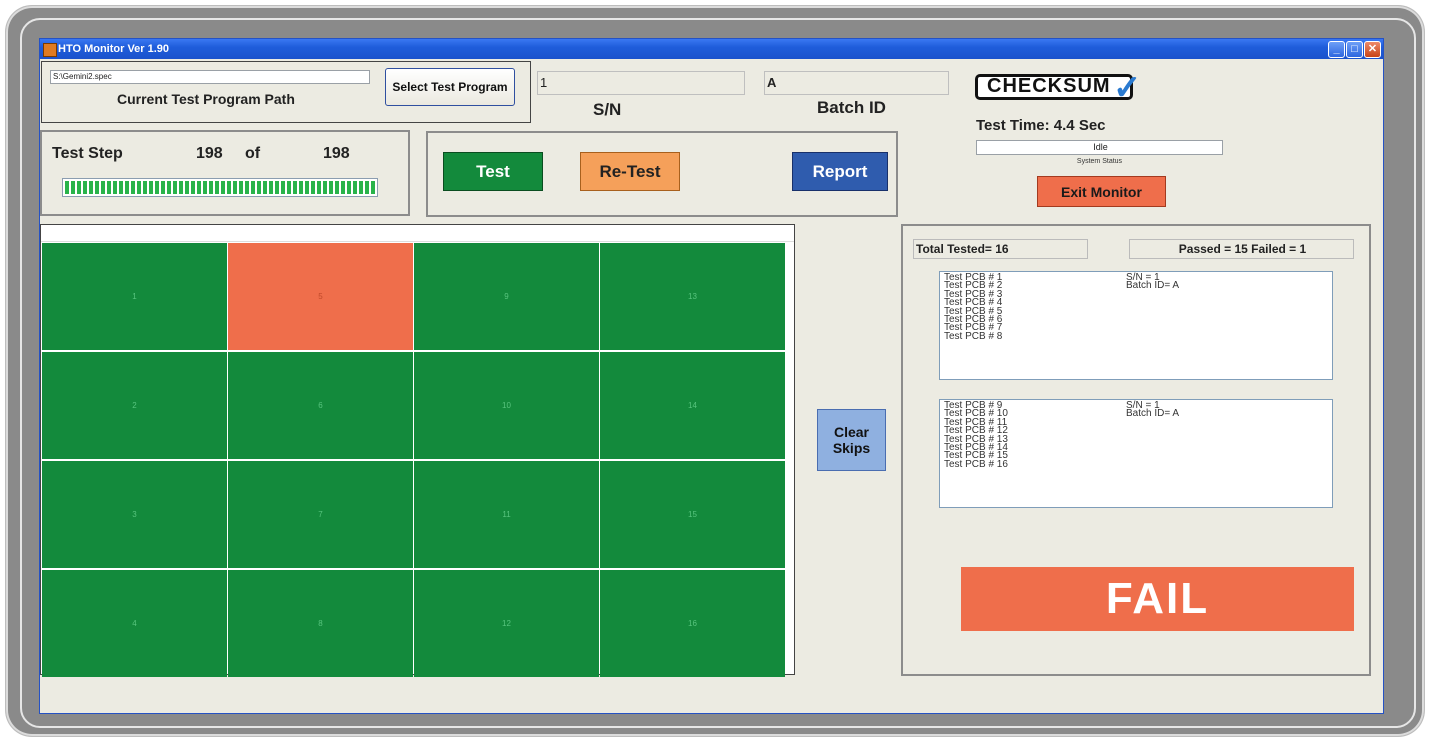 This screenshot has width=1434, height=742. I want to click on minimize-button: _, so click(1336, 49).